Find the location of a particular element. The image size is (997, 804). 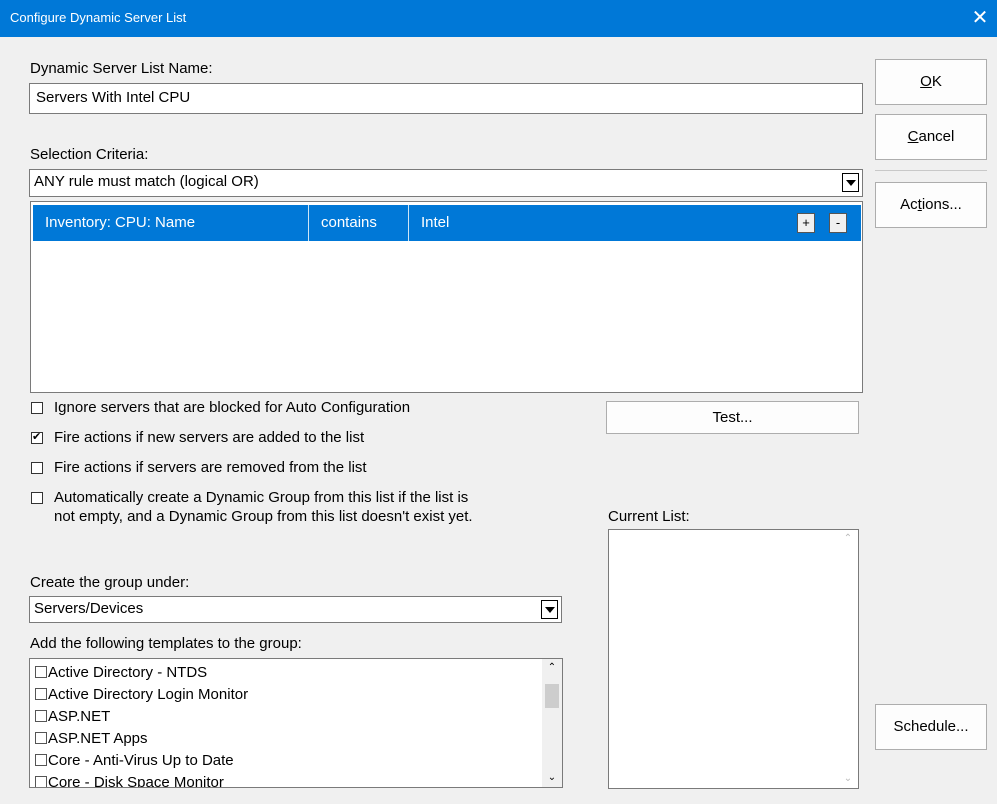

auto-create-group-checkbox is located at coordinates (37, 498).